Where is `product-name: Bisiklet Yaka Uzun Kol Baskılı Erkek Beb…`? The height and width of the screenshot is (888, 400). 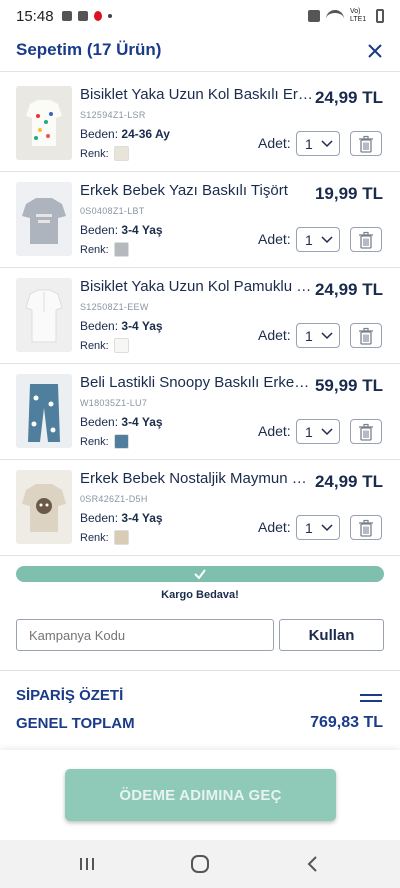 product-name: Bisiklet Yaka Uzun Kol Baskılı Erkek Beb… is located at coordinates (197, 94).